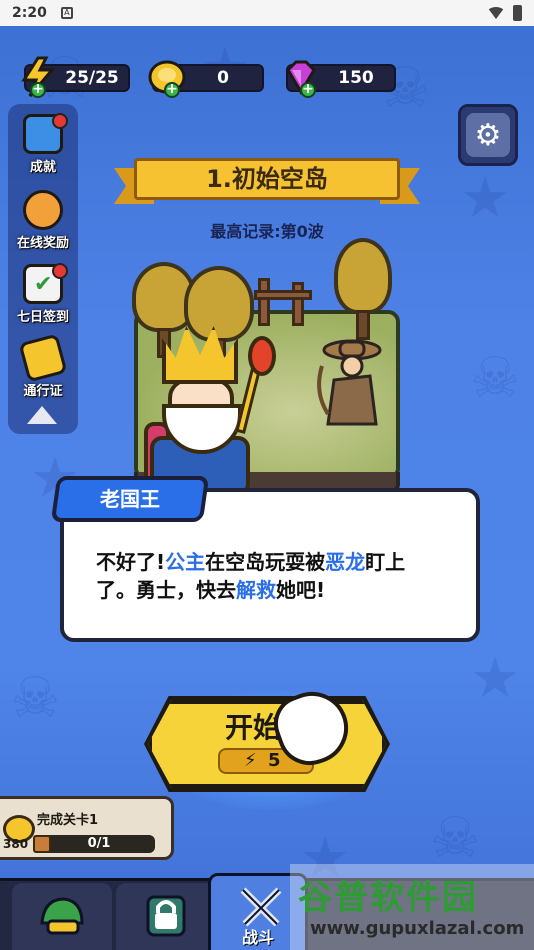  I want to click on highlight-dragon: 恶龙, so click(345, 562).